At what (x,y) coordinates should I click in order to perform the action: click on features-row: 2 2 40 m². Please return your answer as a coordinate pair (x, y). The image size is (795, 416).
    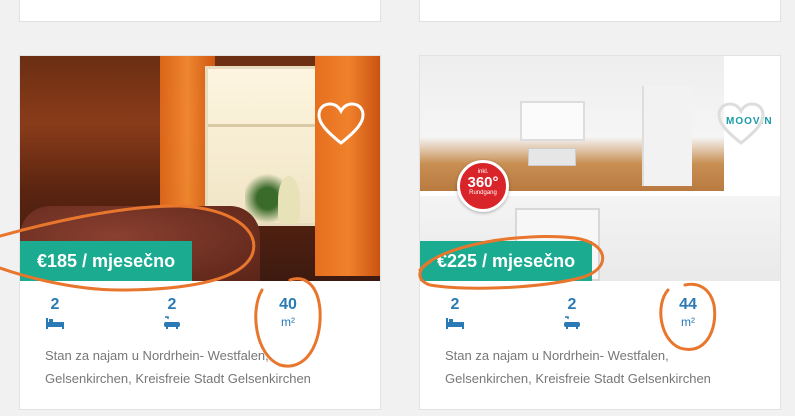
    Looking at the image, I should click on (200, 321).